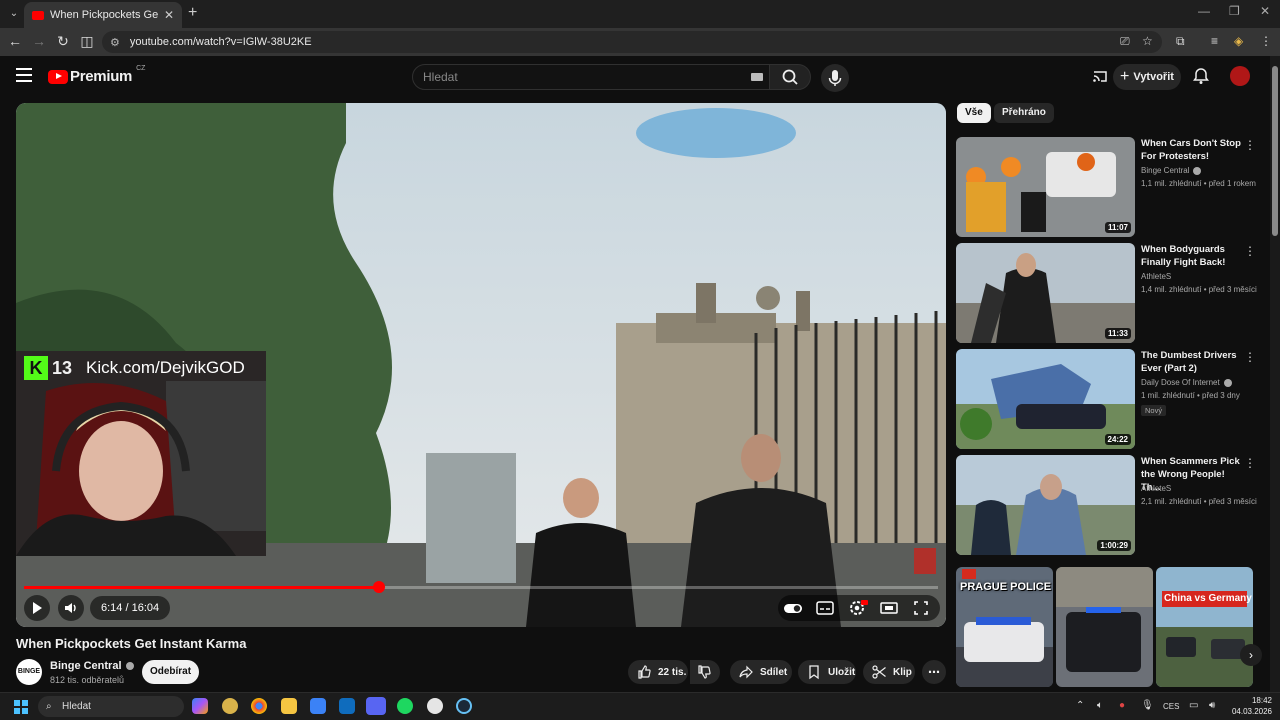  Describe the element at coordinates (1193, 362) in the screenshot. I see `recommendation-title: The Dumbest Drivers Ever (Part 2)` at that location.